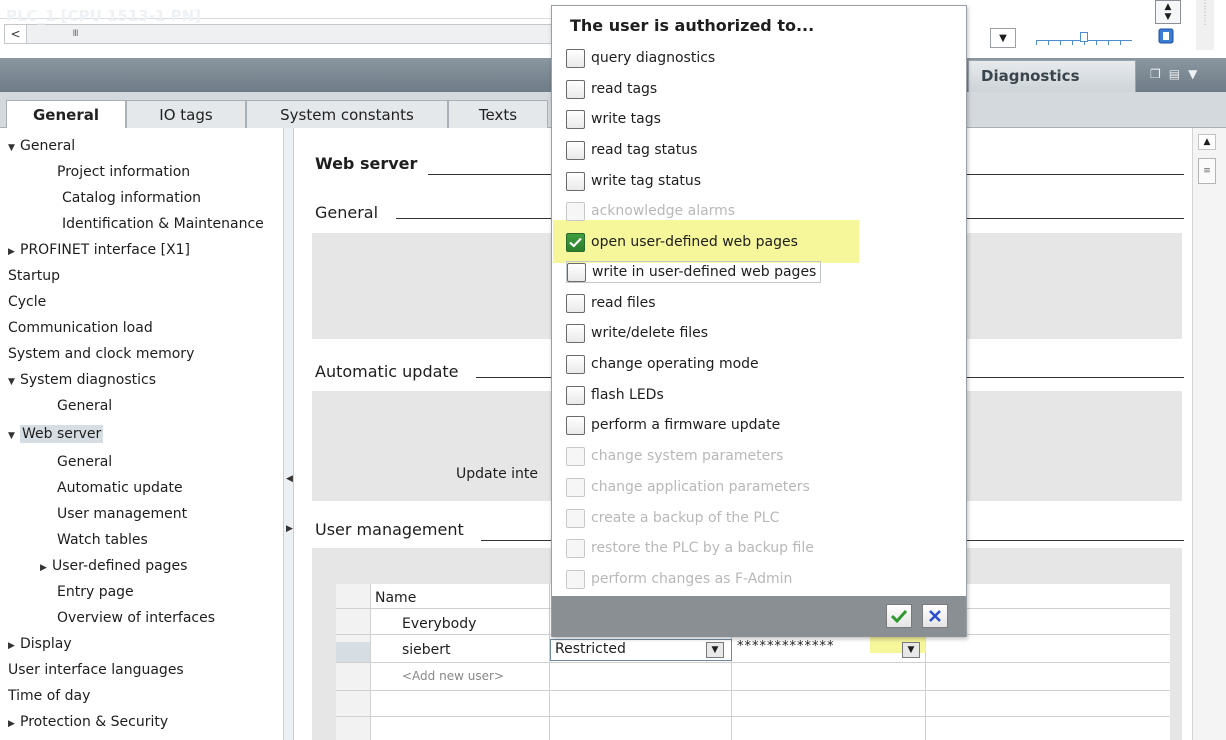 Image resolution: width=1226 pixels, height=740 pixels. Describe the element at coordinates (1207, 171) in the screenshot. I see `scroll-thumb: ≡` at that location.